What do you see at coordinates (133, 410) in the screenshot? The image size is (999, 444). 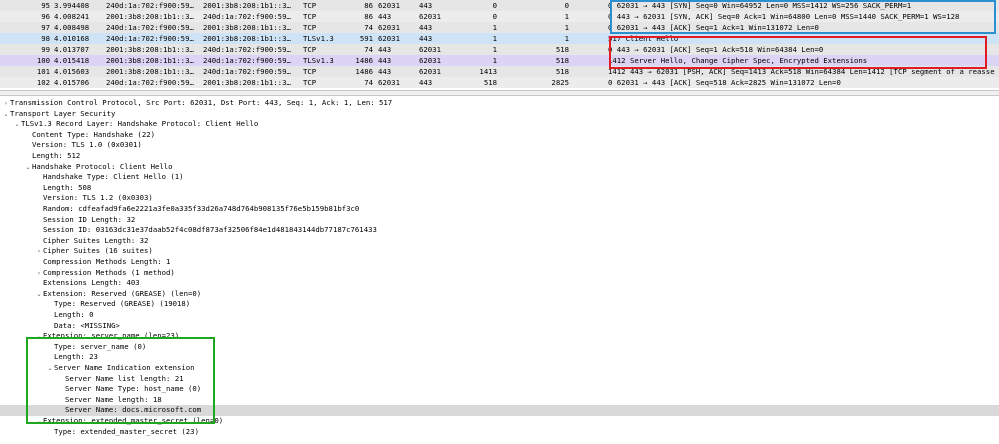 I see `tree-item-label: Server Name: docs.microsoft.com` at bounding box center [133, 410].